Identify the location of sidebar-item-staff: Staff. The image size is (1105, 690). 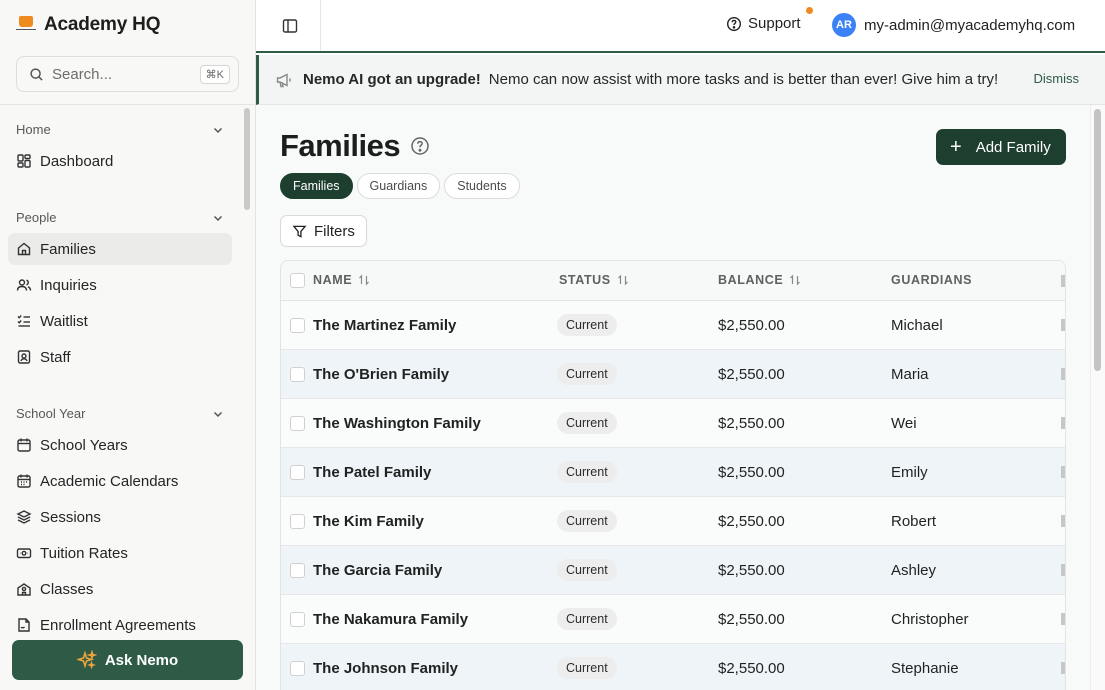
(120, 357).